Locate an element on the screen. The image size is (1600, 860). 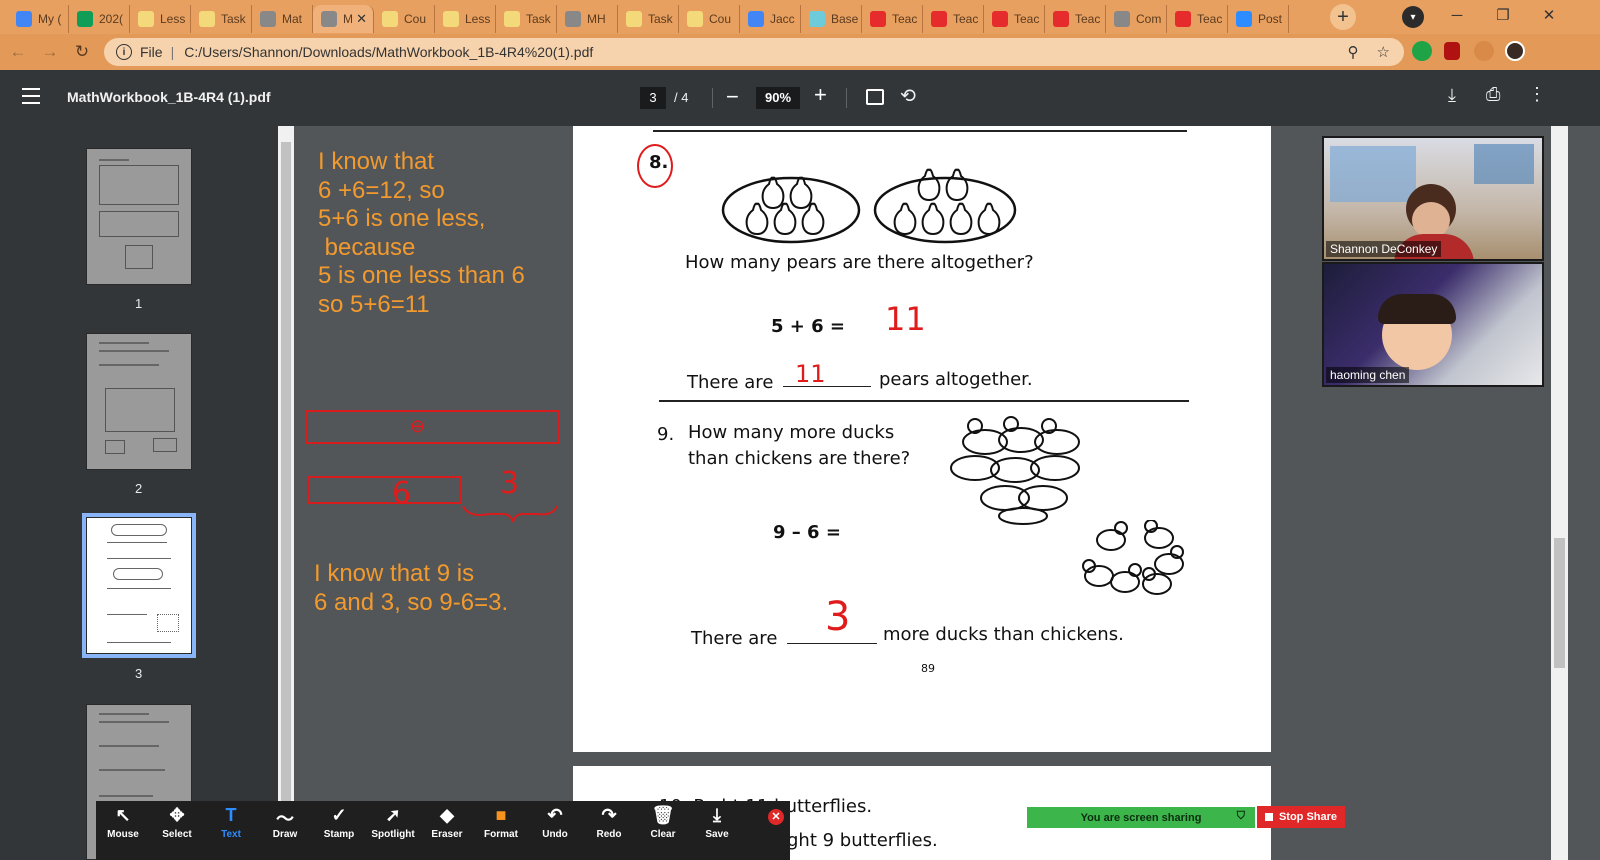
minimize-button: ─ is located at coordinates (1457, 15).